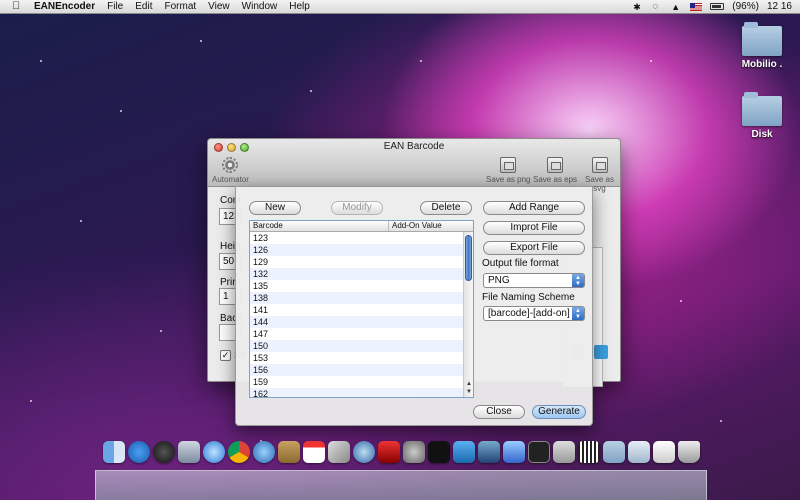 The height and width of the screenshot is (500, 800). What do you see at coordinates (589, 452) in the screenshot?
I see `barcode-app-icon` at bounding box center [589, 452].